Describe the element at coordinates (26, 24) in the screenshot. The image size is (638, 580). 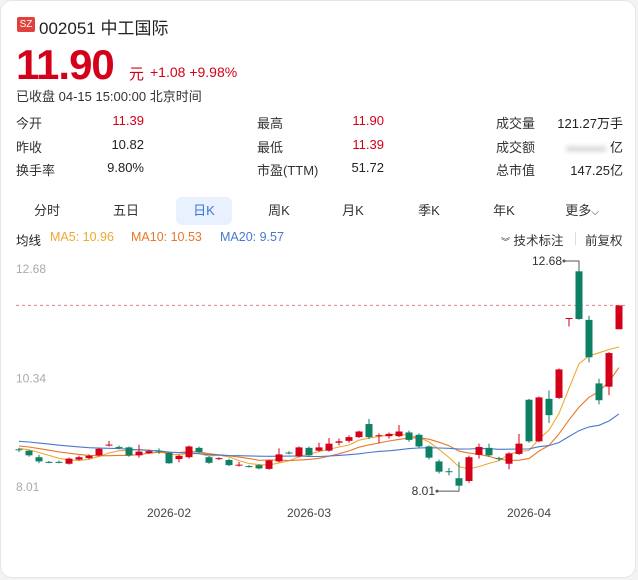
I see `exchange-badge: SZ` at that location.